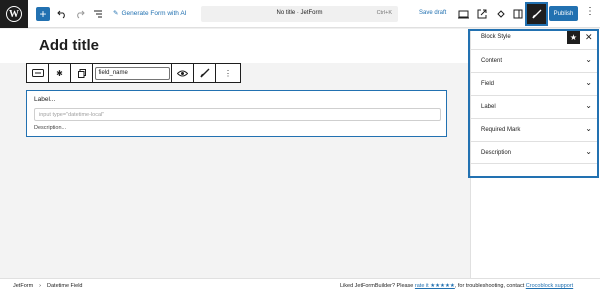 The image size is (600, 292). I want to click on breadcrumb: JetForm › Datetime Field, so click(47, 286).